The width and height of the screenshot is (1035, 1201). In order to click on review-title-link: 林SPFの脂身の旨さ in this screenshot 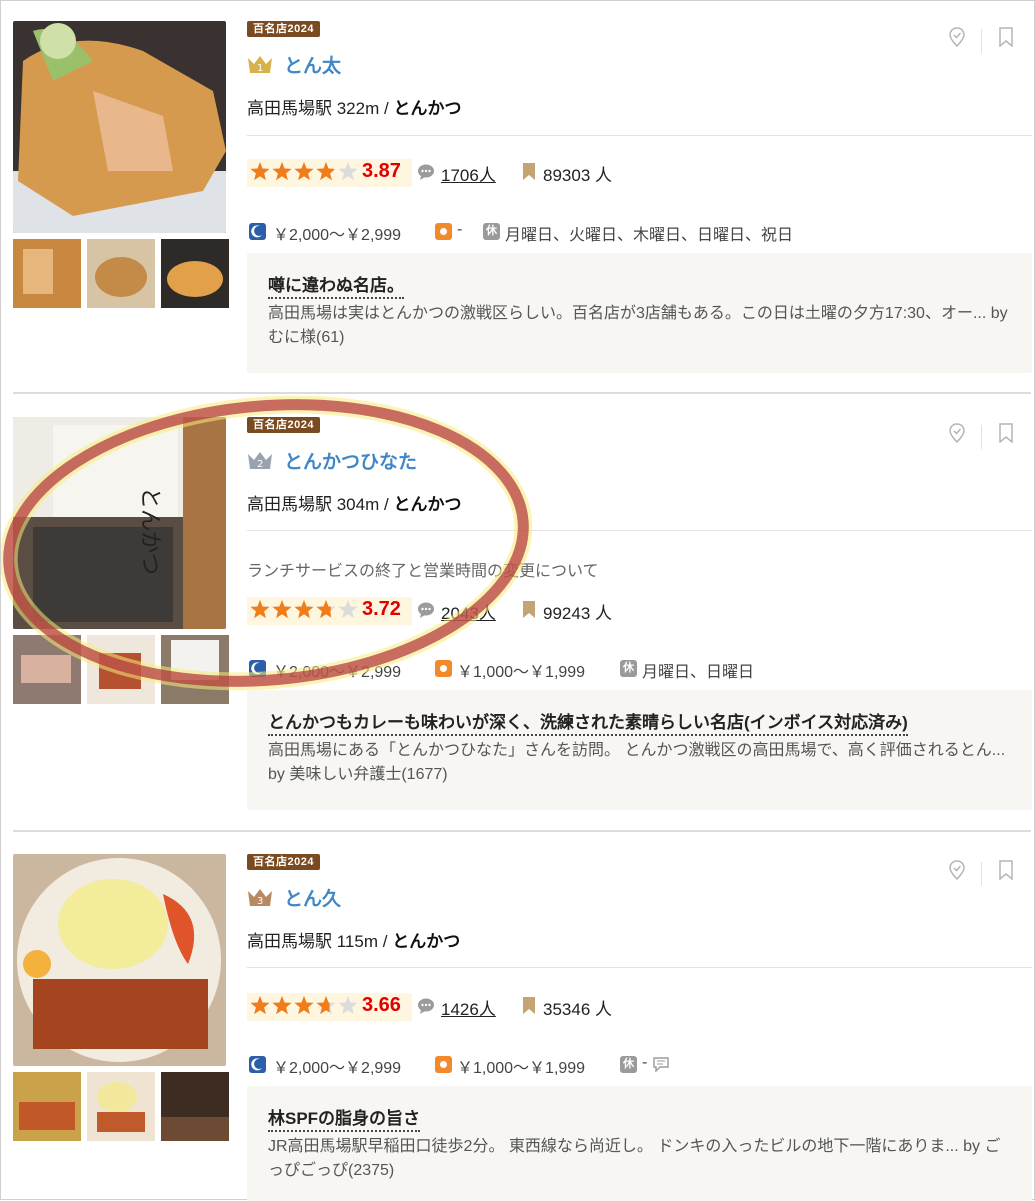, I will do `click(344, 1118)`.